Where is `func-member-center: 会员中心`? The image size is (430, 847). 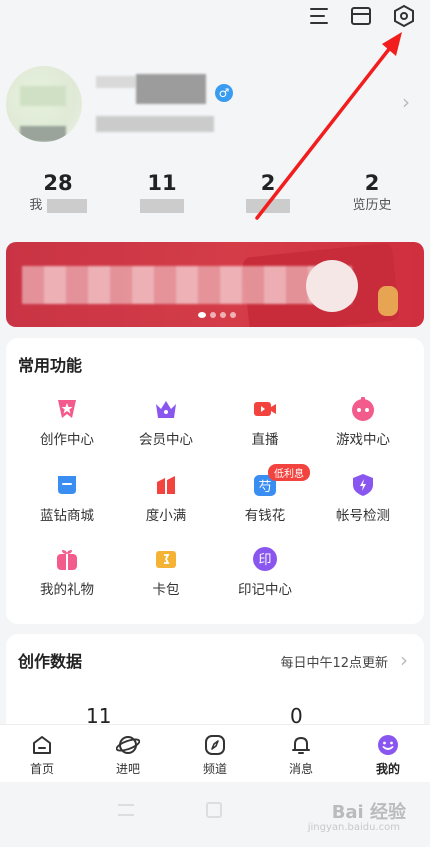
func-member-center: 会员中心 is located at coordinates (166, 422).